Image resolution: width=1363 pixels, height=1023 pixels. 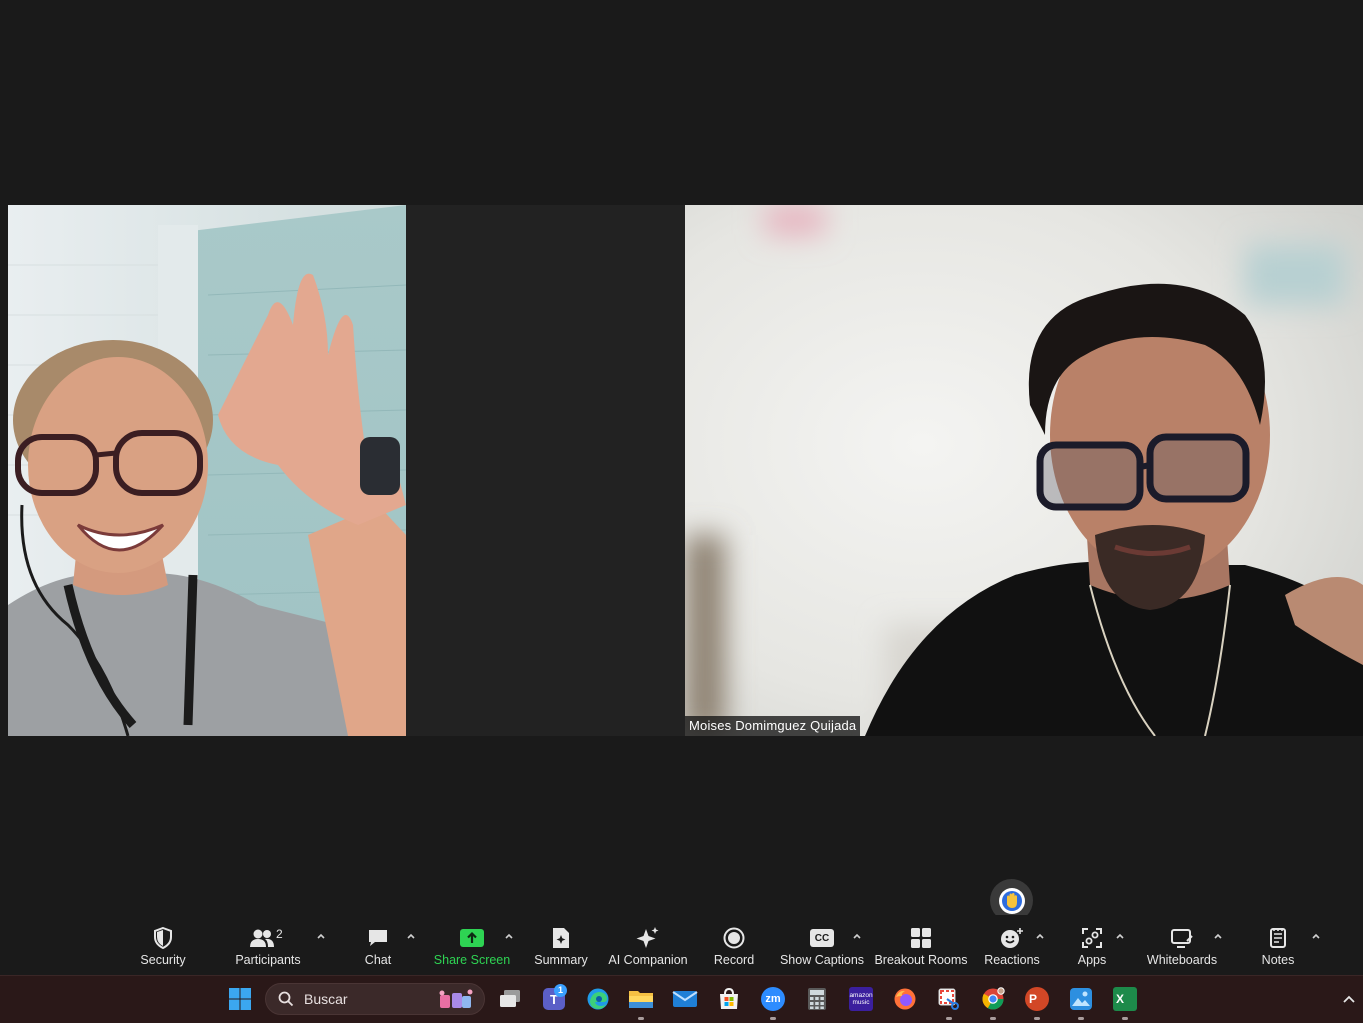 What do you see at coordinates (921, 949) in the screenshot?
I see `breakout-rooms-button: Breakout Rooms` at bounding box center [921, 949].